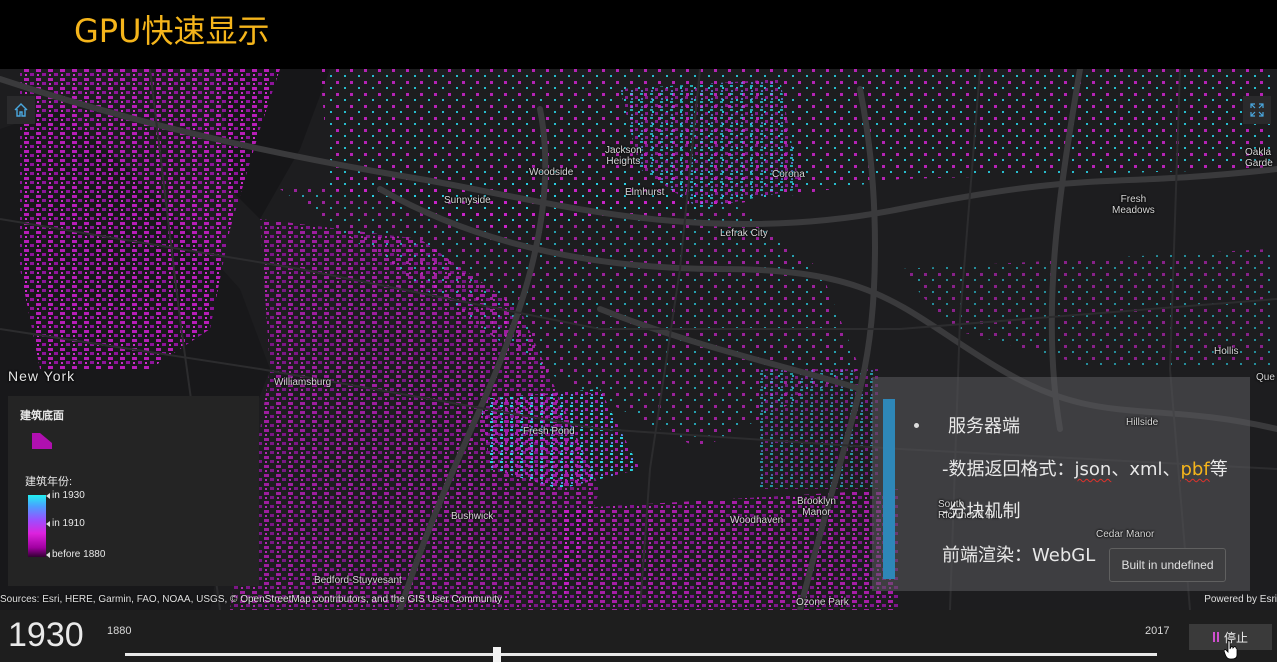 This screenshot has height=662, width=1277. Describe the element at coordinates (984, 426) in the screenshot. I see `overlay-line-server: 服务器端` at that location.